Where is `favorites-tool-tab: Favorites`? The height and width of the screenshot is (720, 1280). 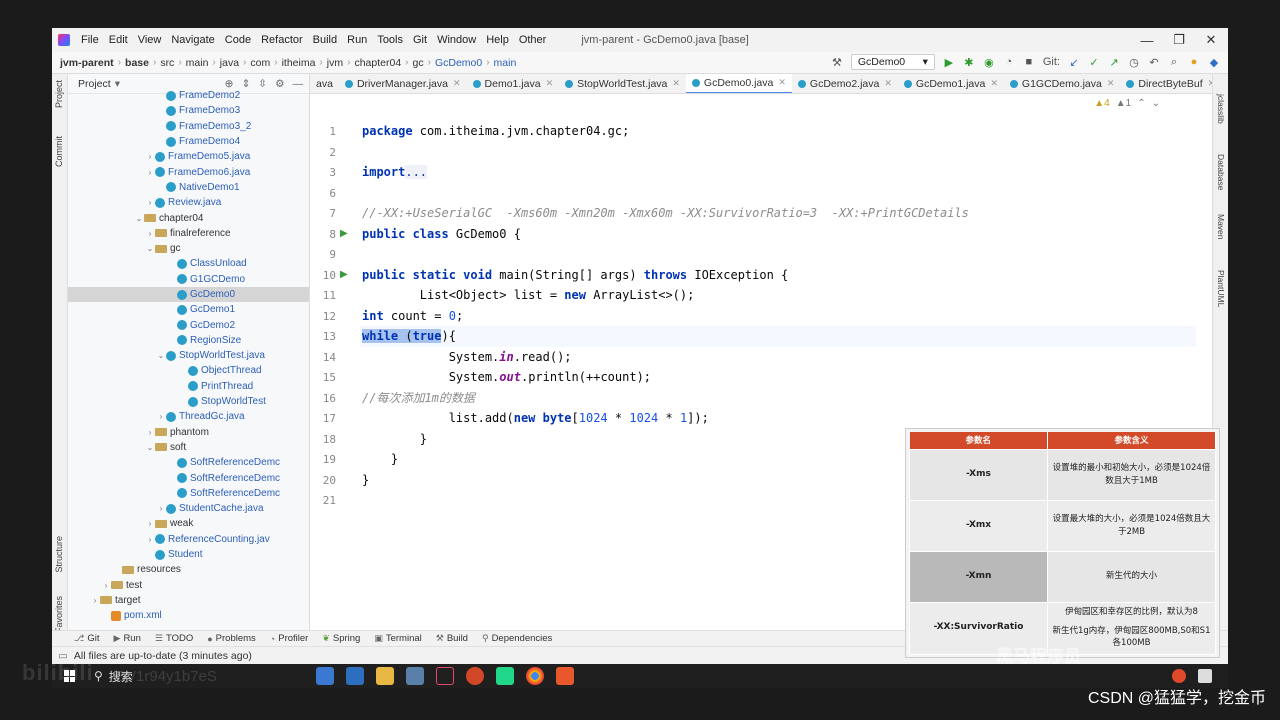
favorites-tool-tab: Favorites is located at coordinates (59, 614).